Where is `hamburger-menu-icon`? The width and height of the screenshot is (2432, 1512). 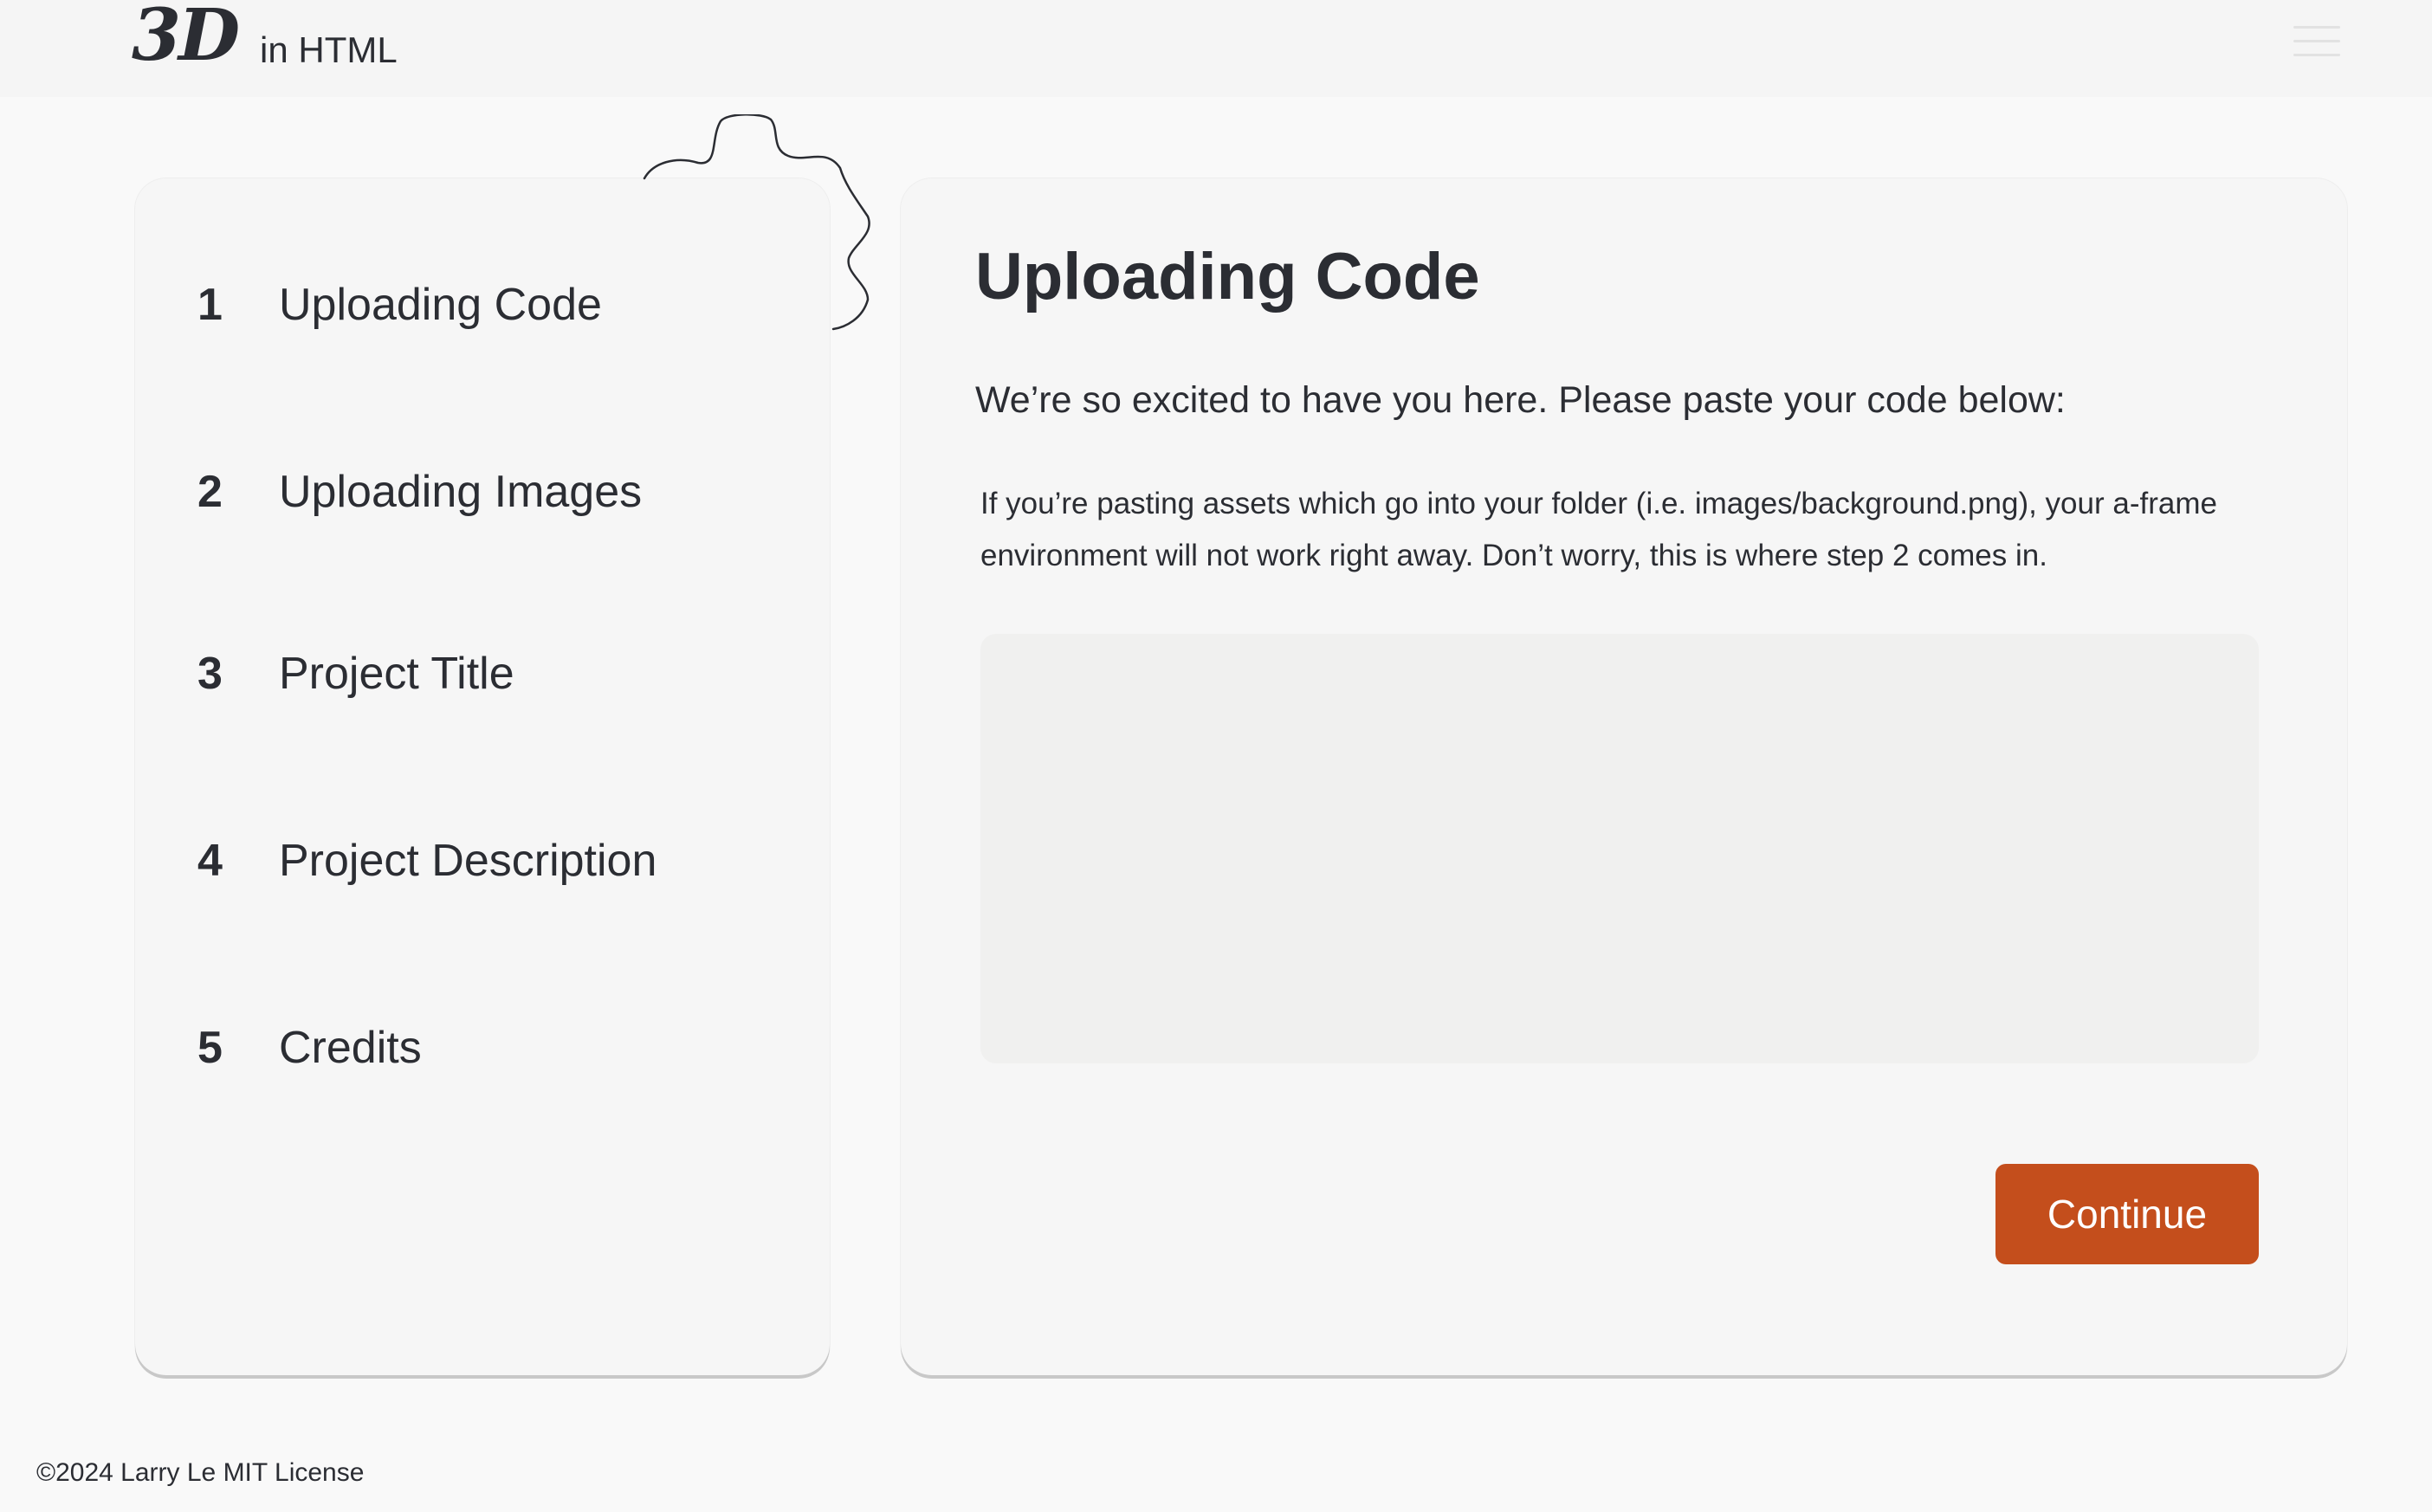 hamburger-menu-icon is located at coordinates (2316, 41).